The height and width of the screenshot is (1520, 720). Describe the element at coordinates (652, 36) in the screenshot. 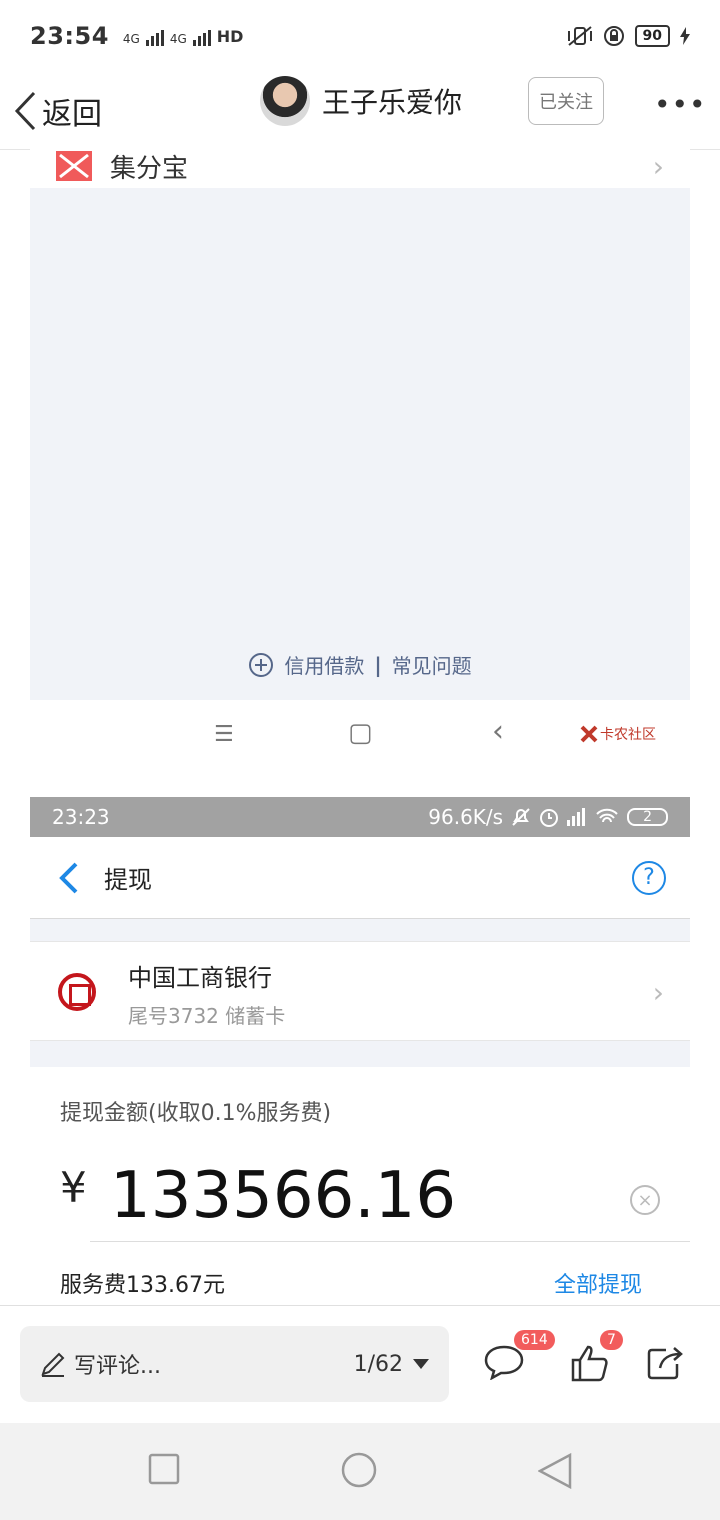

I see `battery-indicator: 90` at that location.